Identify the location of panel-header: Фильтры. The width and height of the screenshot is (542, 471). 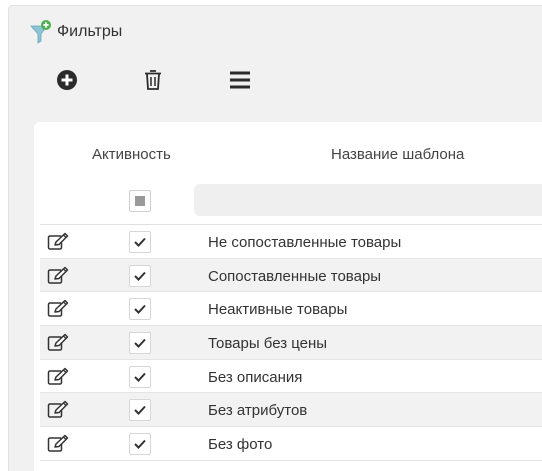
(75, 32).